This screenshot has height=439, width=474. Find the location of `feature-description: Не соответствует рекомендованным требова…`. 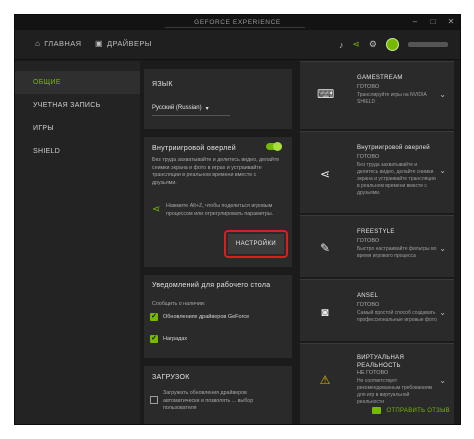

feature-description: Не соответствует рекомендованным требова… is located at coordinates (395, 391).